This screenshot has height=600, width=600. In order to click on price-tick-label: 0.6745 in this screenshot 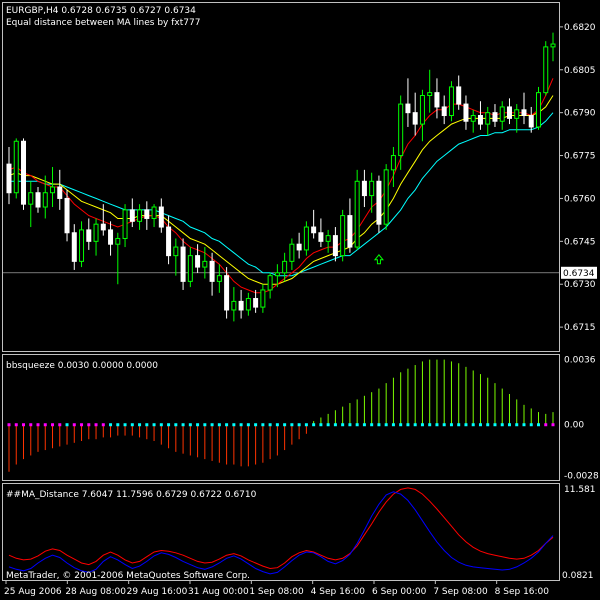, I will do `click(580, 242)`.